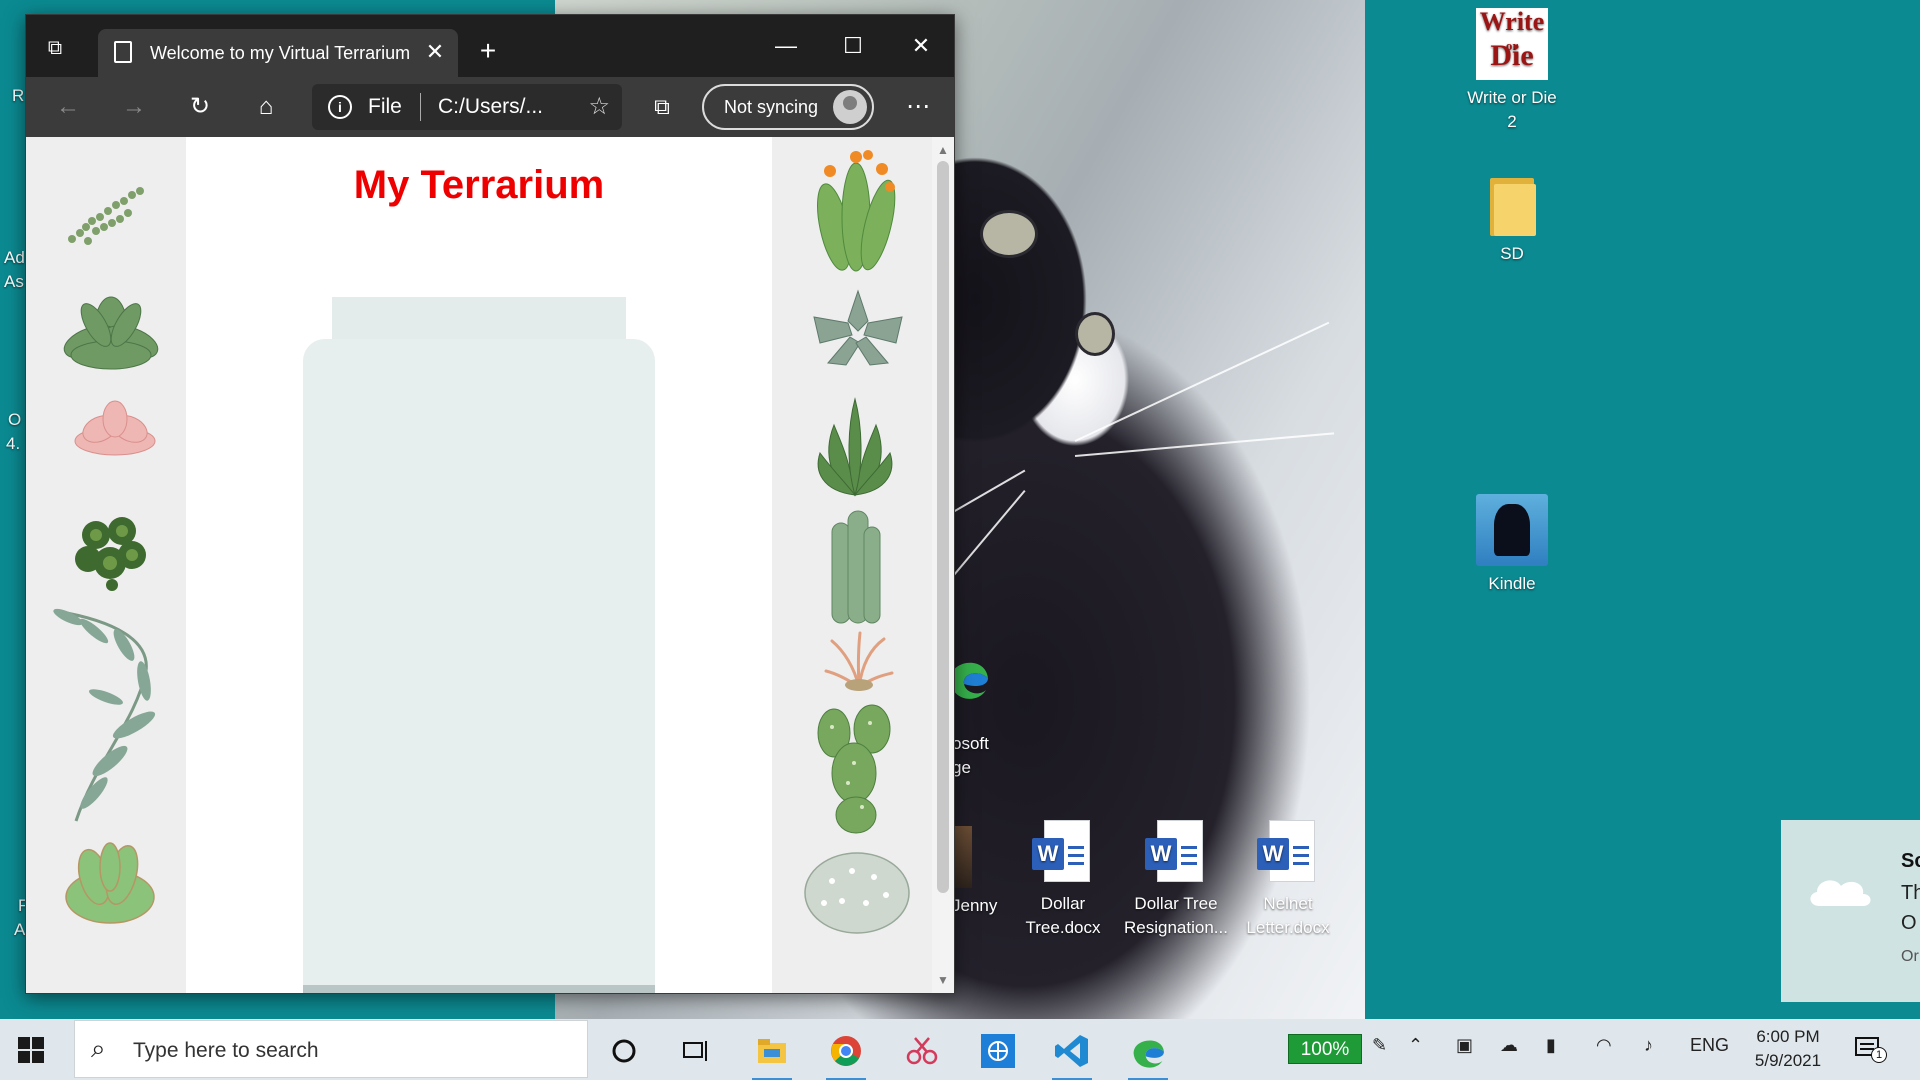 The width and height of the screenshot is (1920, 1080). I want to click on profile-sync-button: Not syncing, so click(788, 107).